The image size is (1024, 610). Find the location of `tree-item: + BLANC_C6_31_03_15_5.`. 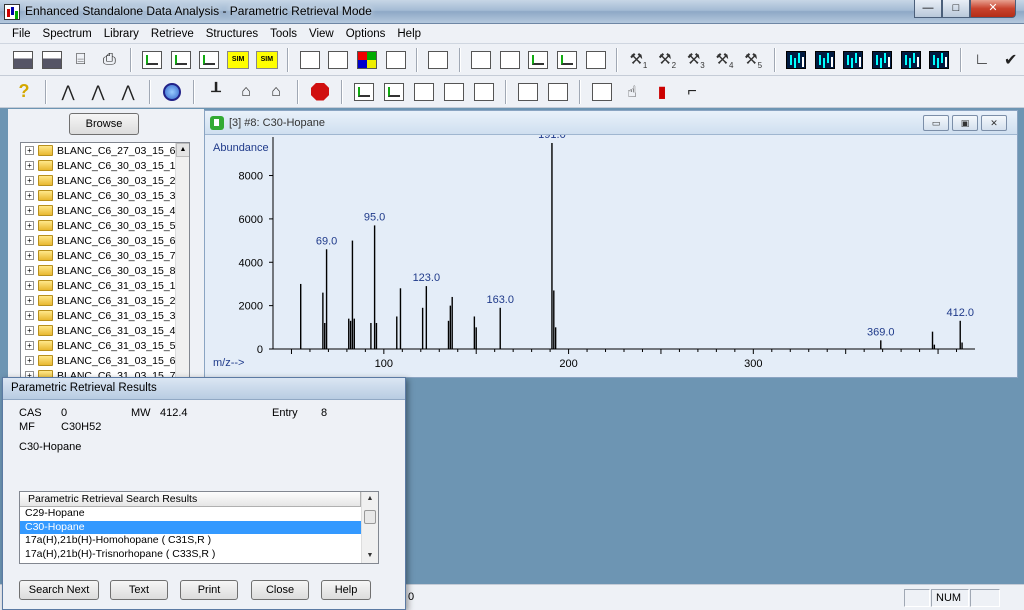

tree-item: + BLANC_C6_31_03_15_5. is located at coordinates (105, 345).